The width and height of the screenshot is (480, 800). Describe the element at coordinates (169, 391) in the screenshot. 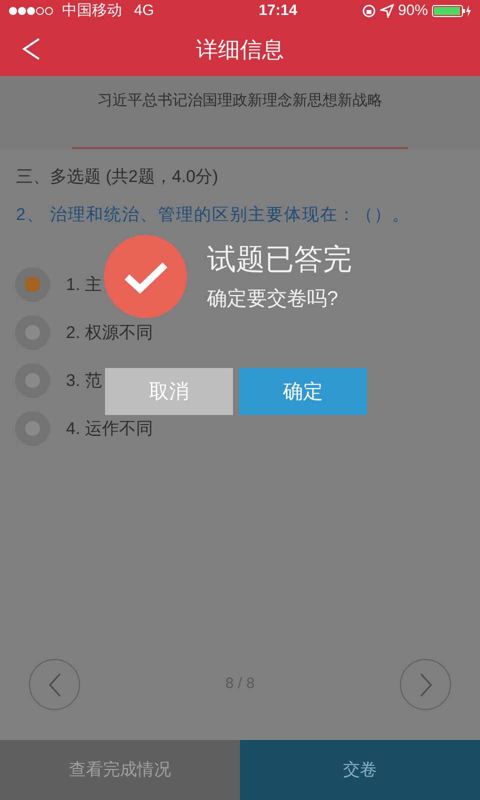

I see `cancel-button: 取消` at that location.